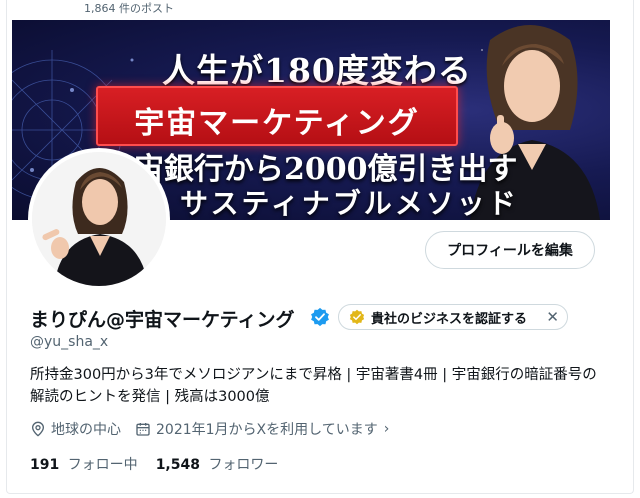  Describe the element at coordinates (154, 464) in the screenshot. I see `follow-stats: 191 フォロー中 1,548 フォロワー` at that location.